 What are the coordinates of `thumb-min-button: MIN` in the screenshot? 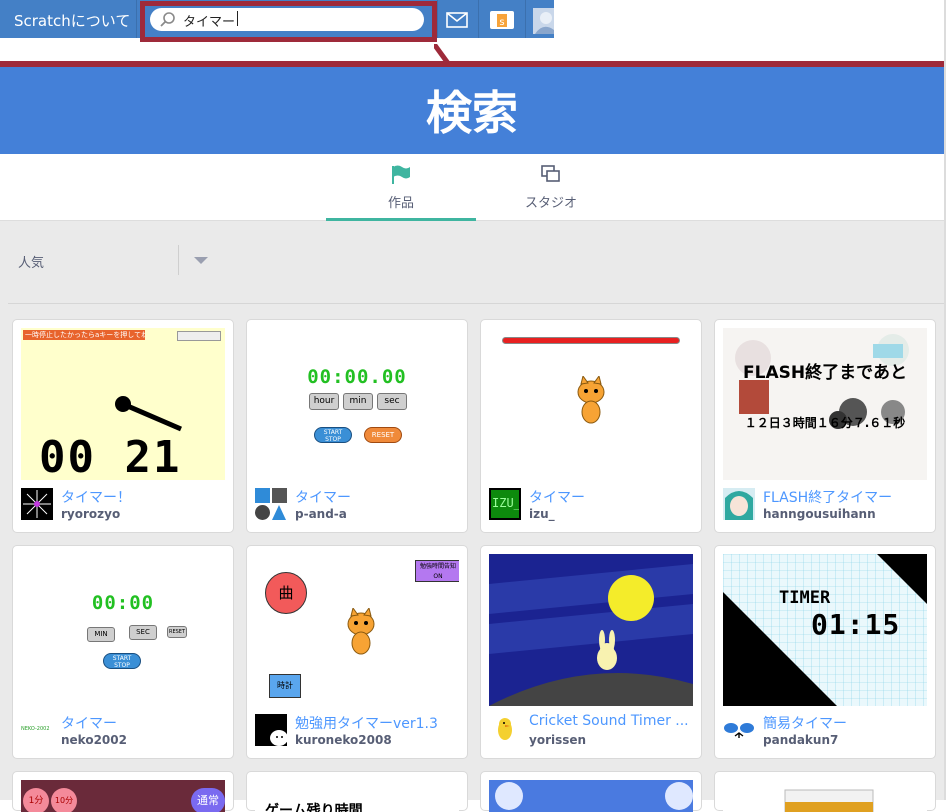 It's located at (101, 634).